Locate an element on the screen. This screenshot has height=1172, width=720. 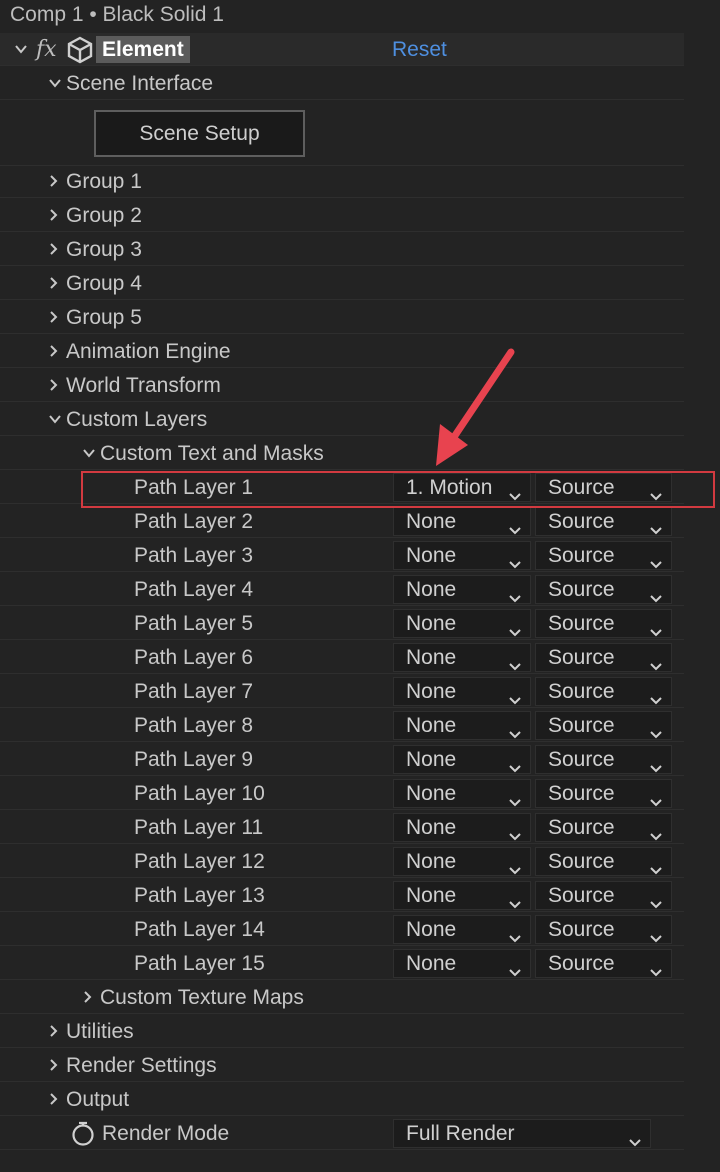
group-row: Animation Engine is located at coordinates (342, 351).